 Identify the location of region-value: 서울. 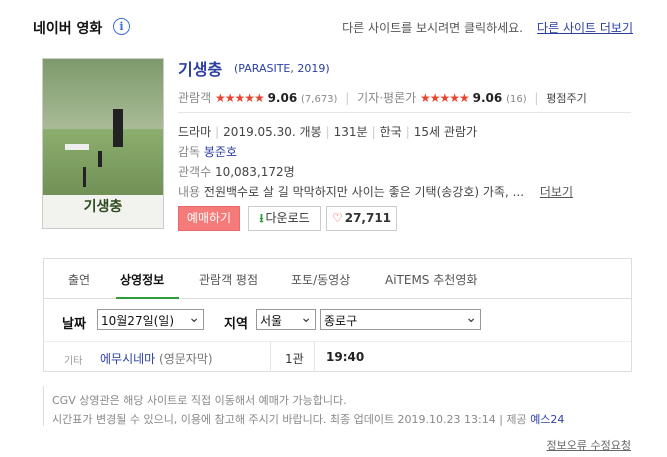
(271, 321).